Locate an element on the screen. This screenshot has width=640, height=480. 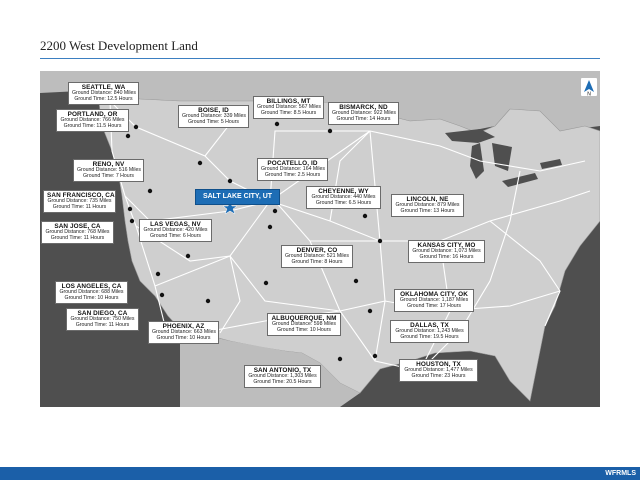
north-arrow-icon: N is located at coordinates (589, 87).